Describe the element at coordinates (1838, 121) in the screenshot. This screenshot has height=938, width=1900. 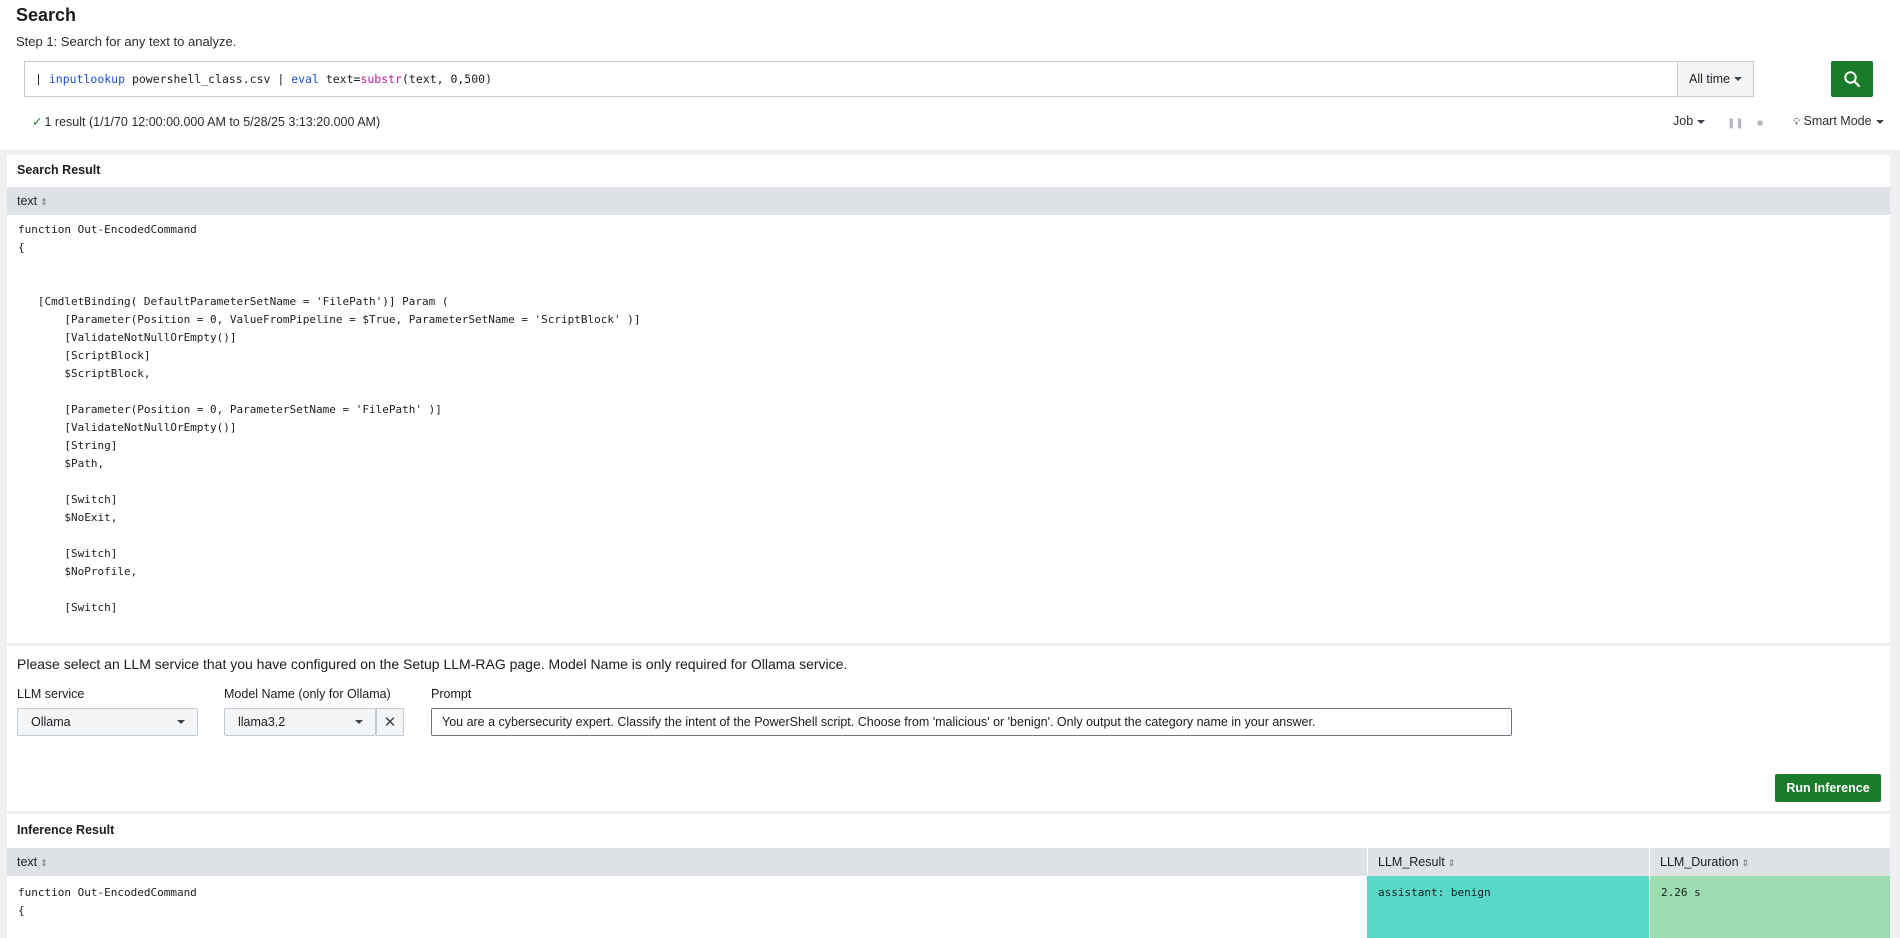
I see `search-mode-menu: 💡︎ Smart Mode` at that location.